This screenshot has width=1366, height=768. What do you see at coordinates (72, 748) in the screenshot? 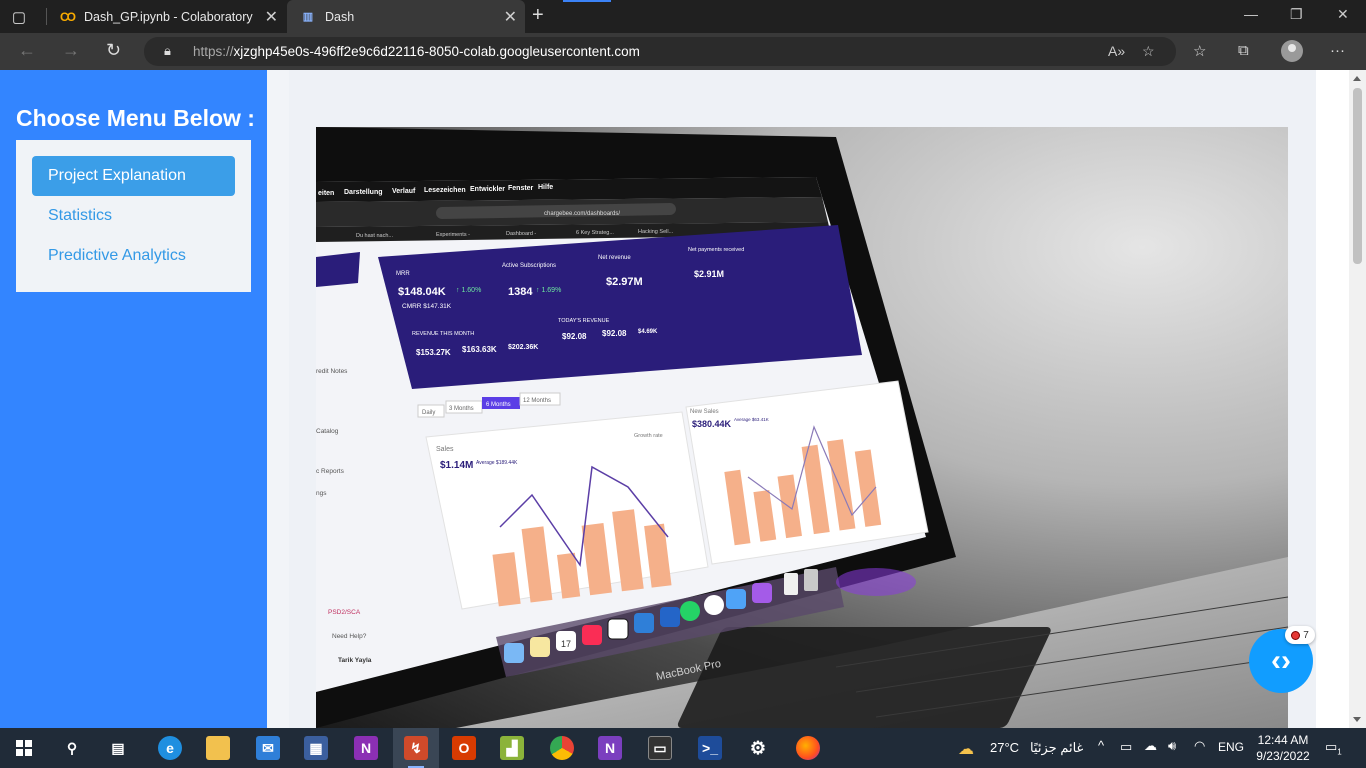
I see `search-icon: ⚲` at bounding box center [72, 748].